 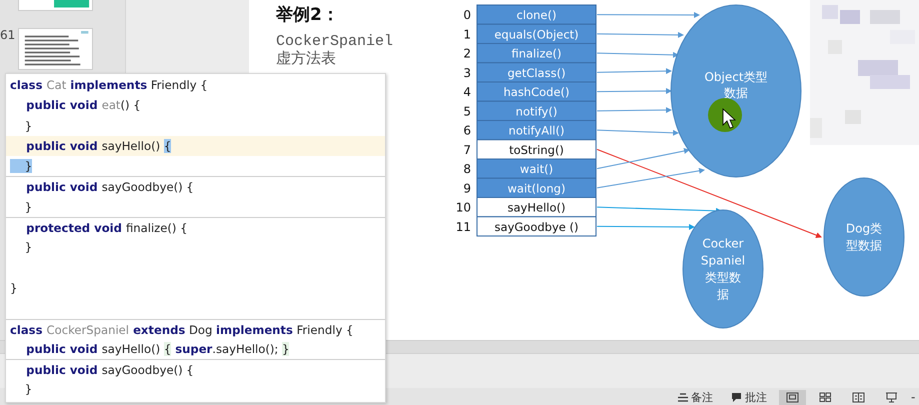 I want to click on slide-text: CockerSpaniel, so click(x=335, y=41).